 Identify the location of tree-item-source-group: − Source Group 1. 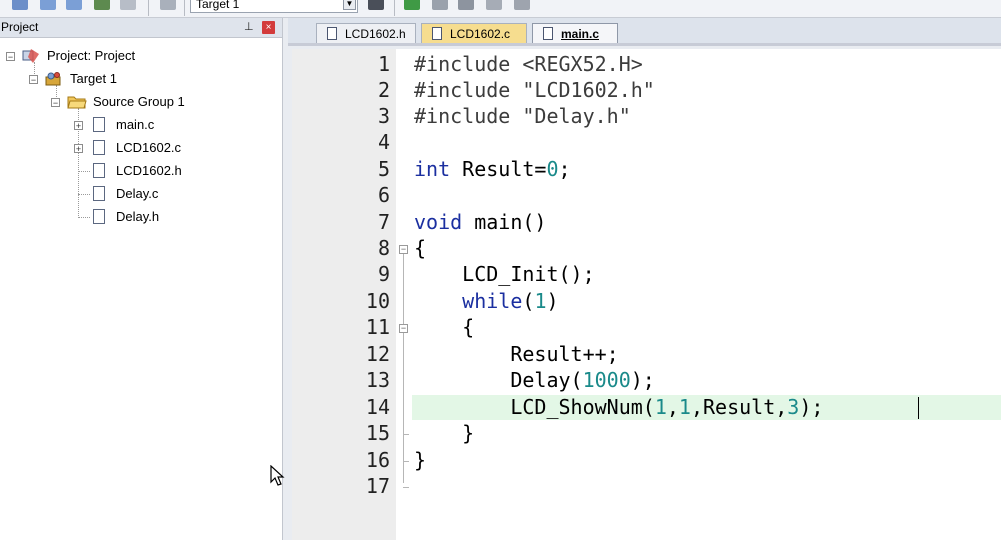
(140, 102).